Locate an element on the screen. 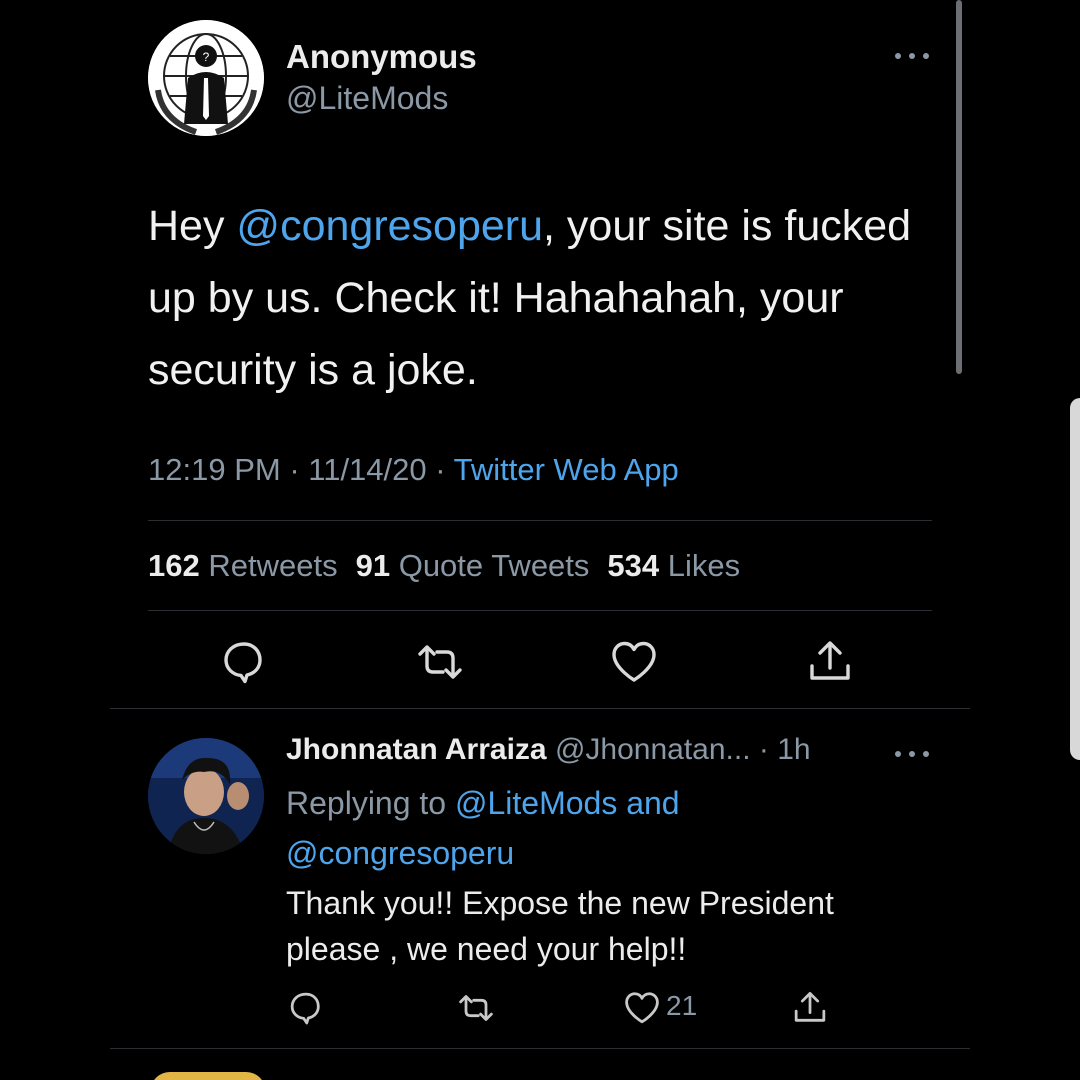  tweet-text-prefix: Hey is located at coordinates (192, 226).